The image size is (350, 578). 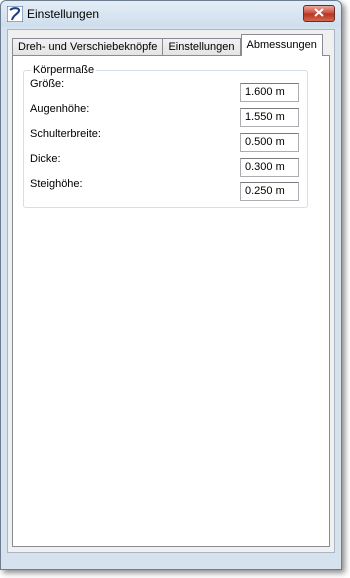 I want to click on tab-einstellungen: Einstellungen, so click(x=201, y=47).